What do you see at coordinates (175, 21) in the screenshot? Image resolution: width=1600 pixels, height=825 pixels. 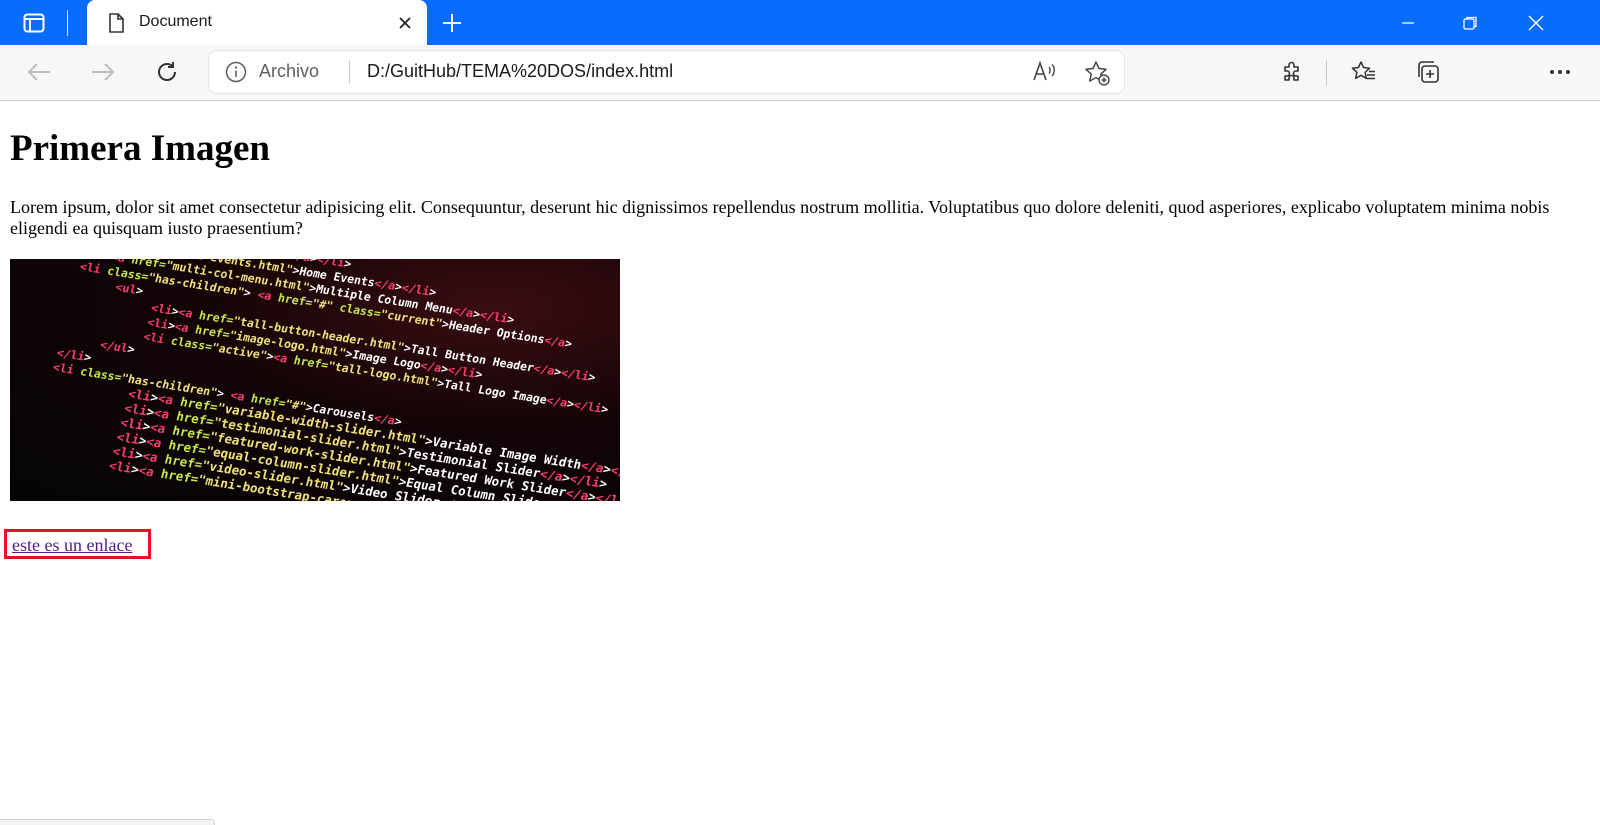 I see `tab-title: Document` at bounding box center [175, 21].